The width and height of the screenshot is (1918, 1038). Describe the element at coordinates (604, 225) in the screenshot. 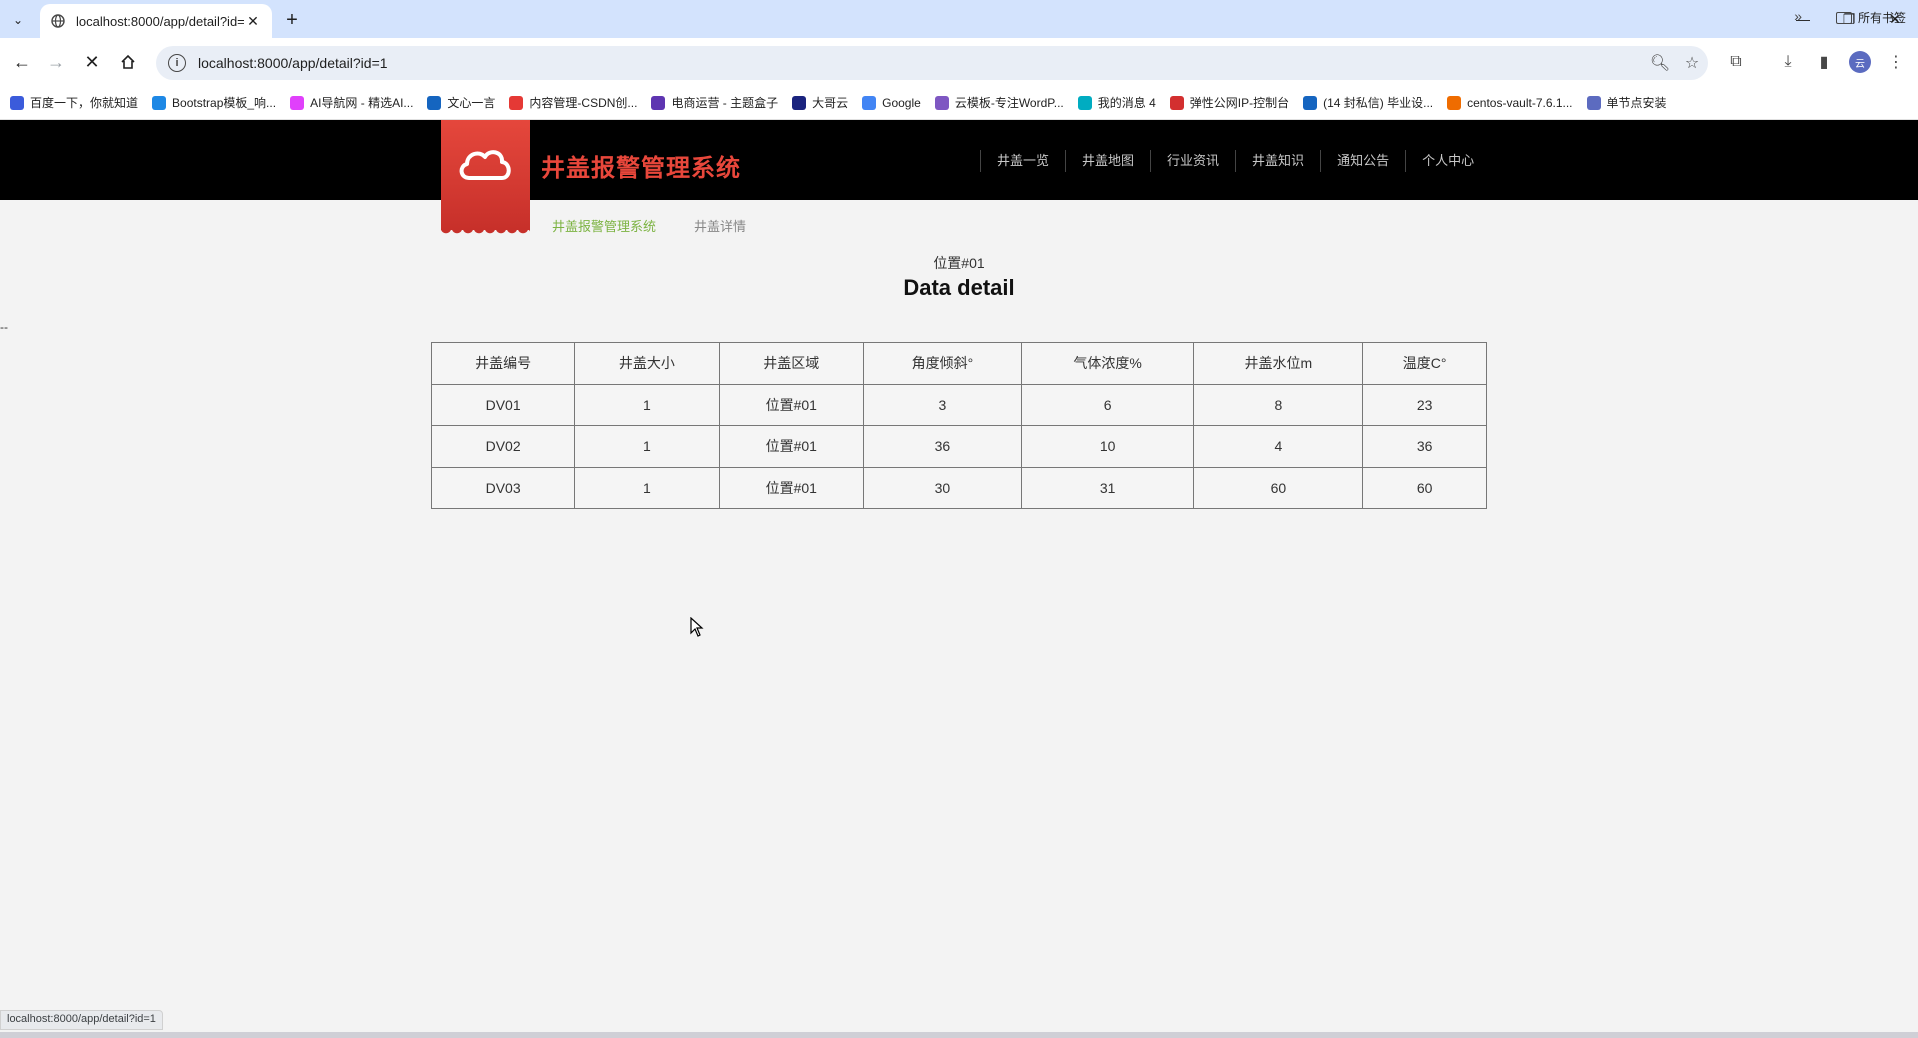

I see `breadcrumb-home-link: 井盖报警管理系统` at that location.